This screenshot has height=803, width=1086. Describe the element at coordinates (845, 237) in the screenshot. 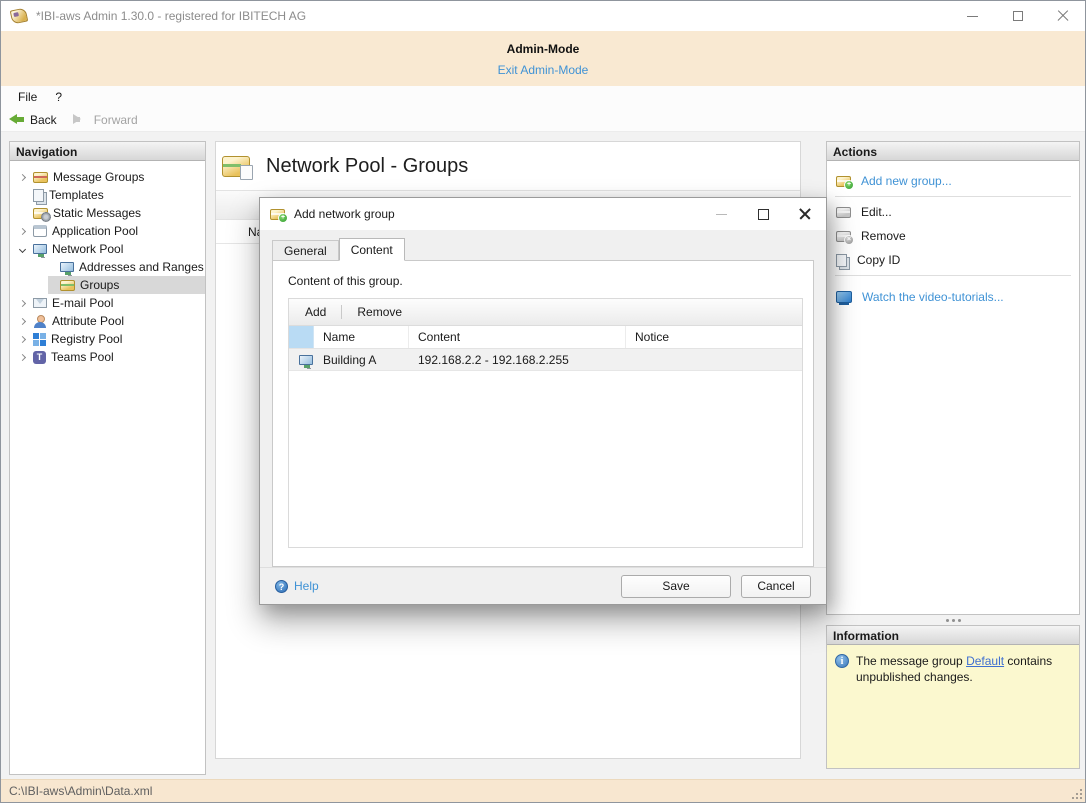

I see `remove-icon` at that location.